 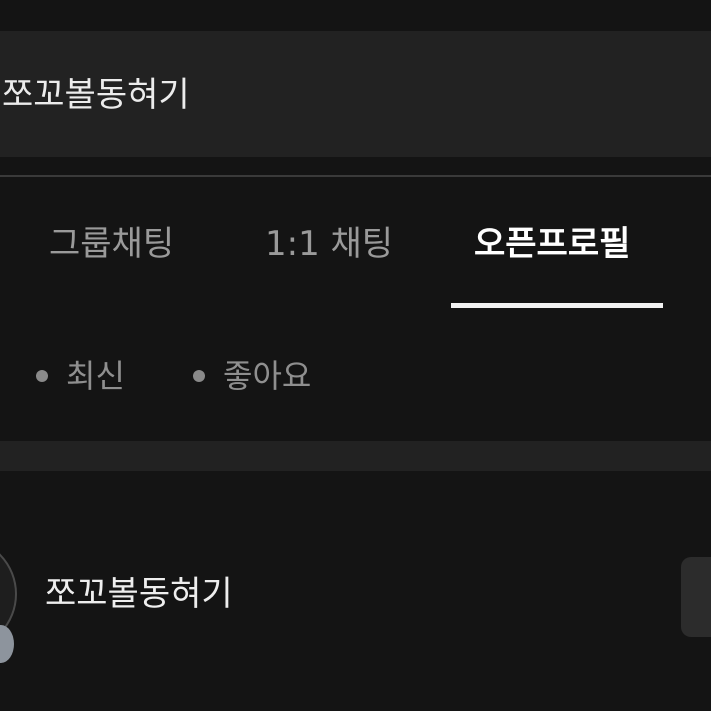 I want to click on sort-likes-option: 좋아요, so click(x=252, y=376).